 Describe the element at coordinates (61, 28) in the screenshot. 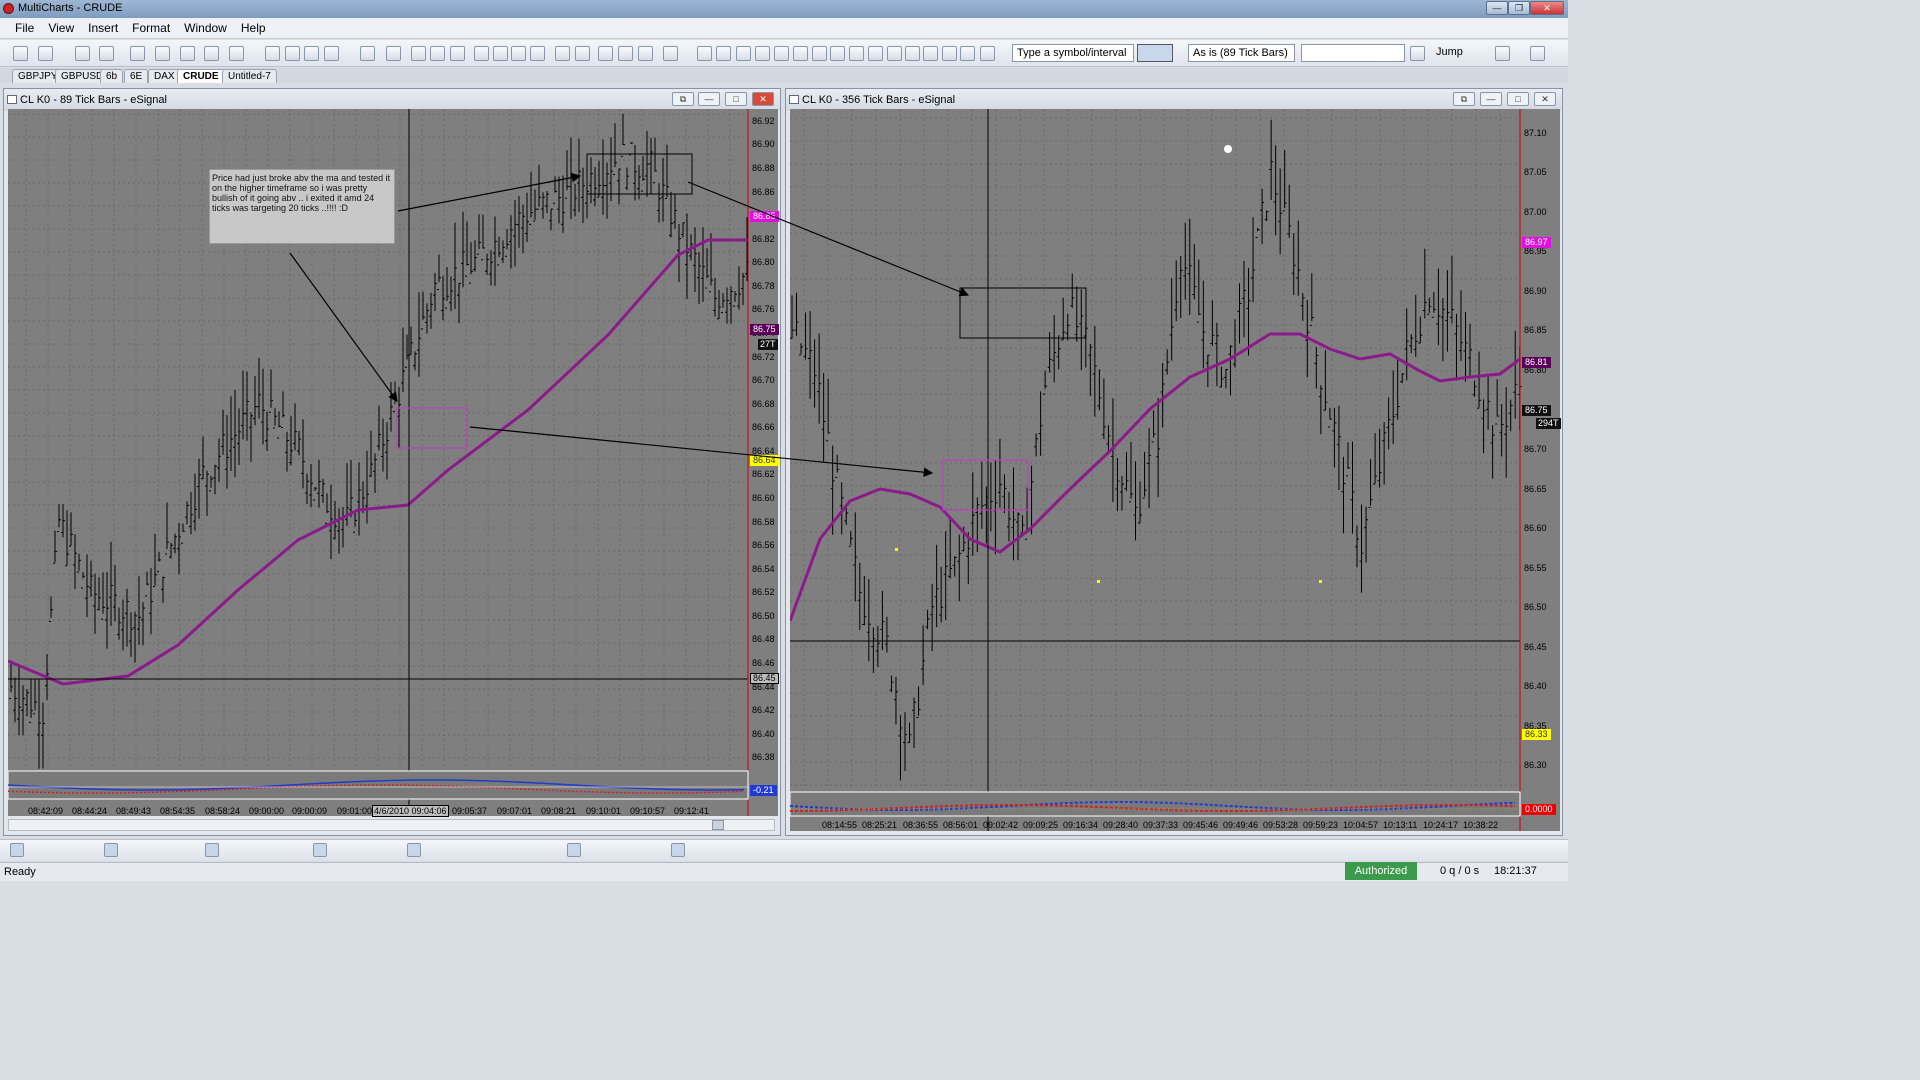

I see `menu-view: View` at that location.